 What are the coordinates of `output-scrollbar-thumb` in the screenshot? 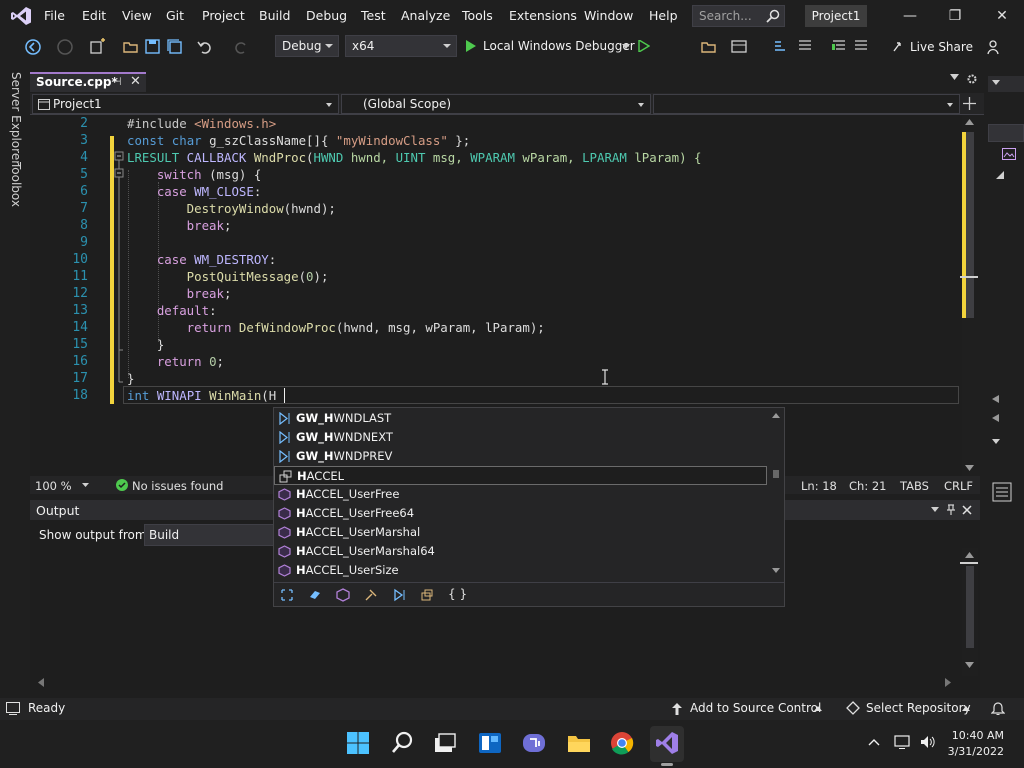 It's located at (970, 607).